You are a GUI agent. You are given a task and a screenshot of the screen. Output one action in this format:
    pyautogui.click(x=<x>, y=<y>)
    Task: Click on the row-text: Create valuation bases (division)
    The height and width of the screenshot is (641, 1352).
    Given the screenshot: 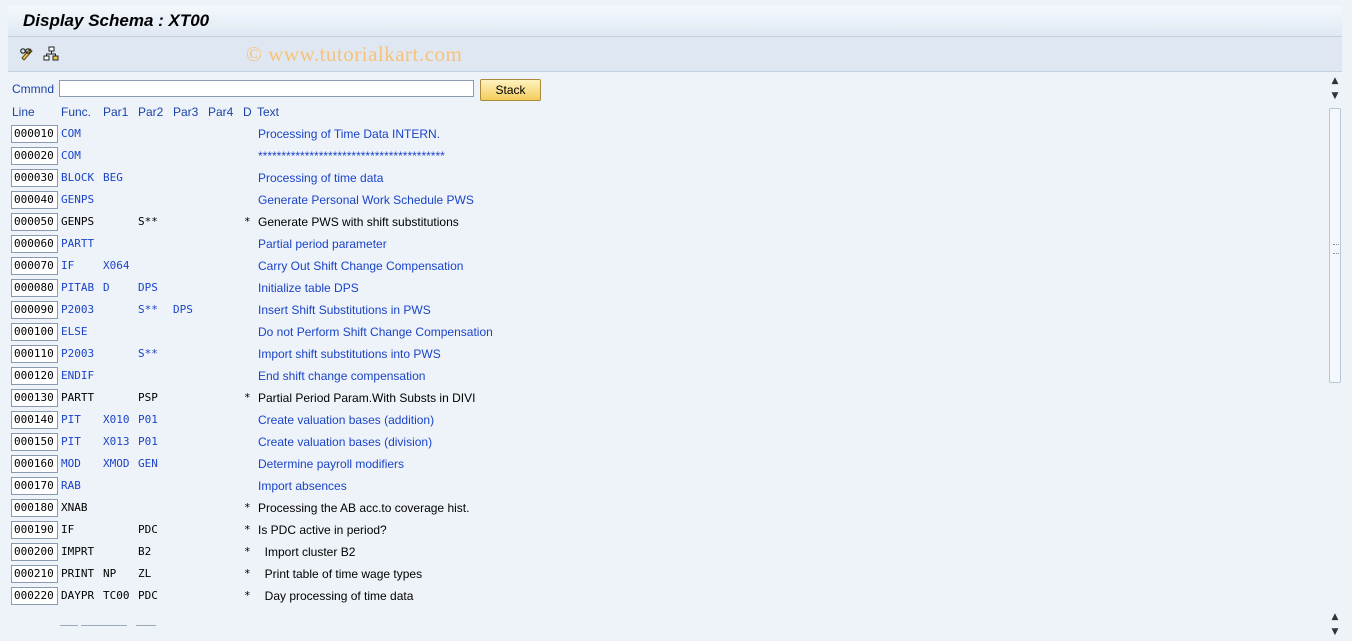 What is the action you would take?
    pyautogui.click(x=345, y=442)
    